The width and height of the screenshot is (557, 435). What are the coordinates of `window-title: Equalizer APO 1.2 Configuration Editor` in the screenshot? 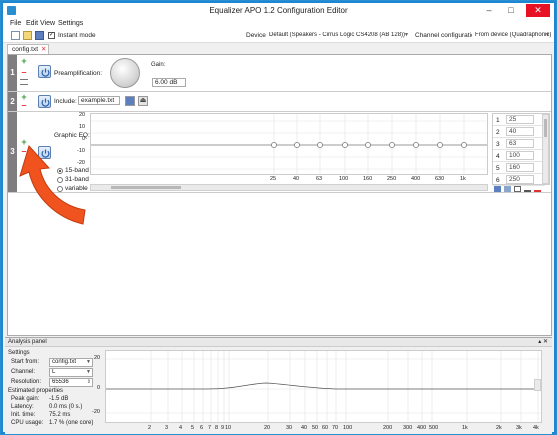 It's located at (278, 10).